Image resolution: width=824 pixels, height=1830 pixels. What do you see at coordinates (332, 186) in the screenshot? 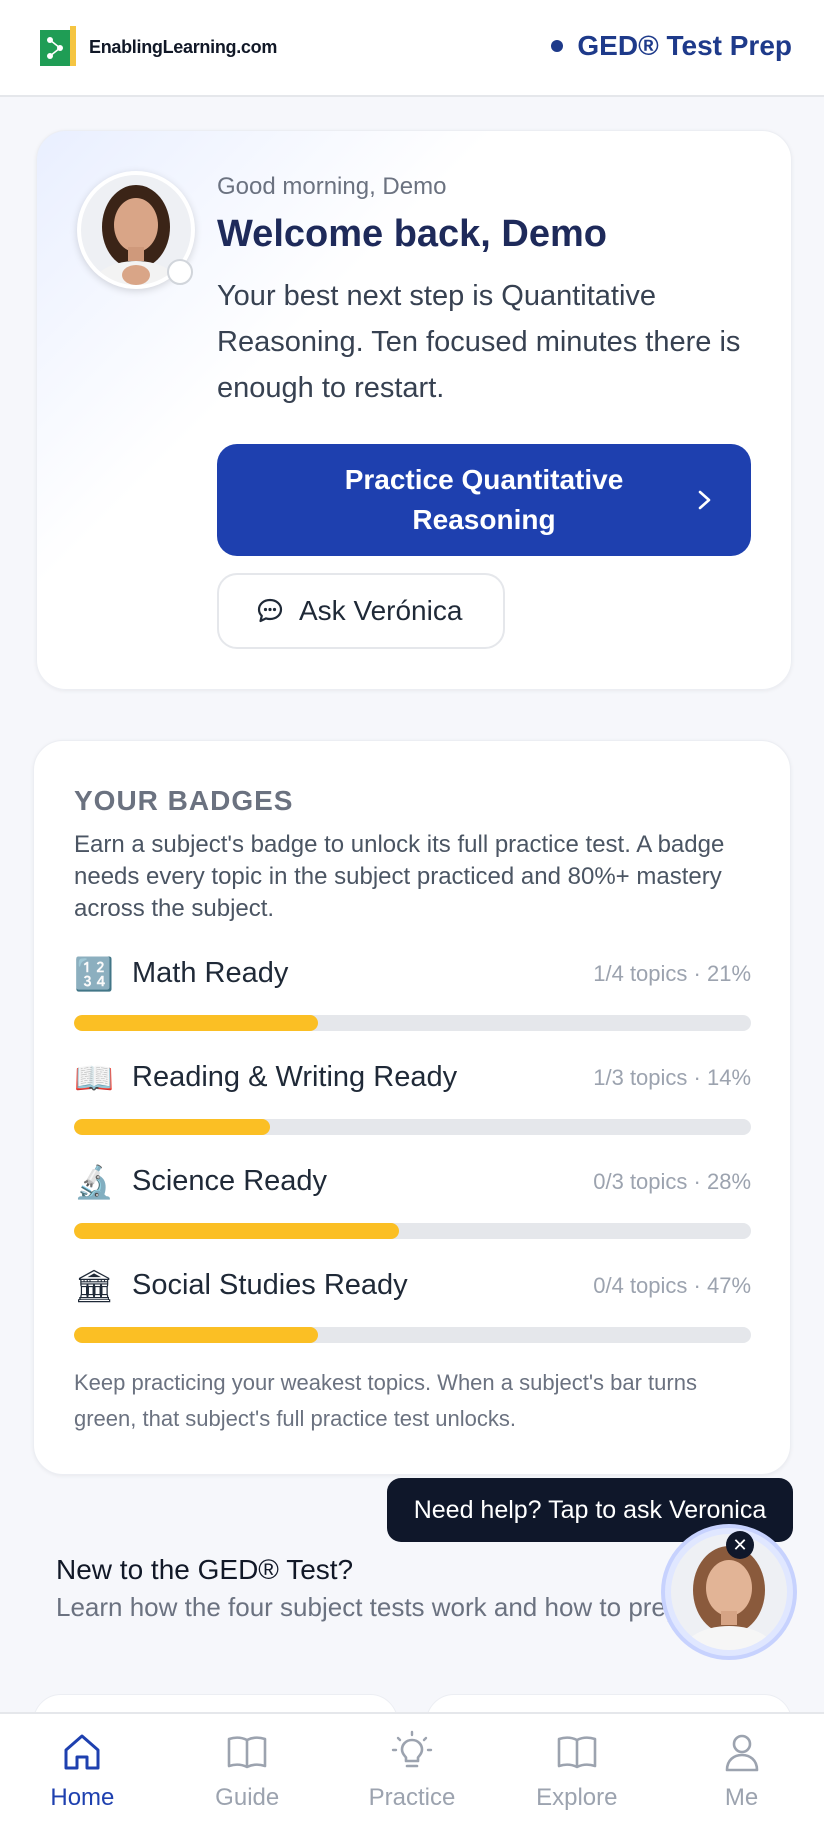
I see `greeting: Good morning, Demo` at bounding box center [332, 186].